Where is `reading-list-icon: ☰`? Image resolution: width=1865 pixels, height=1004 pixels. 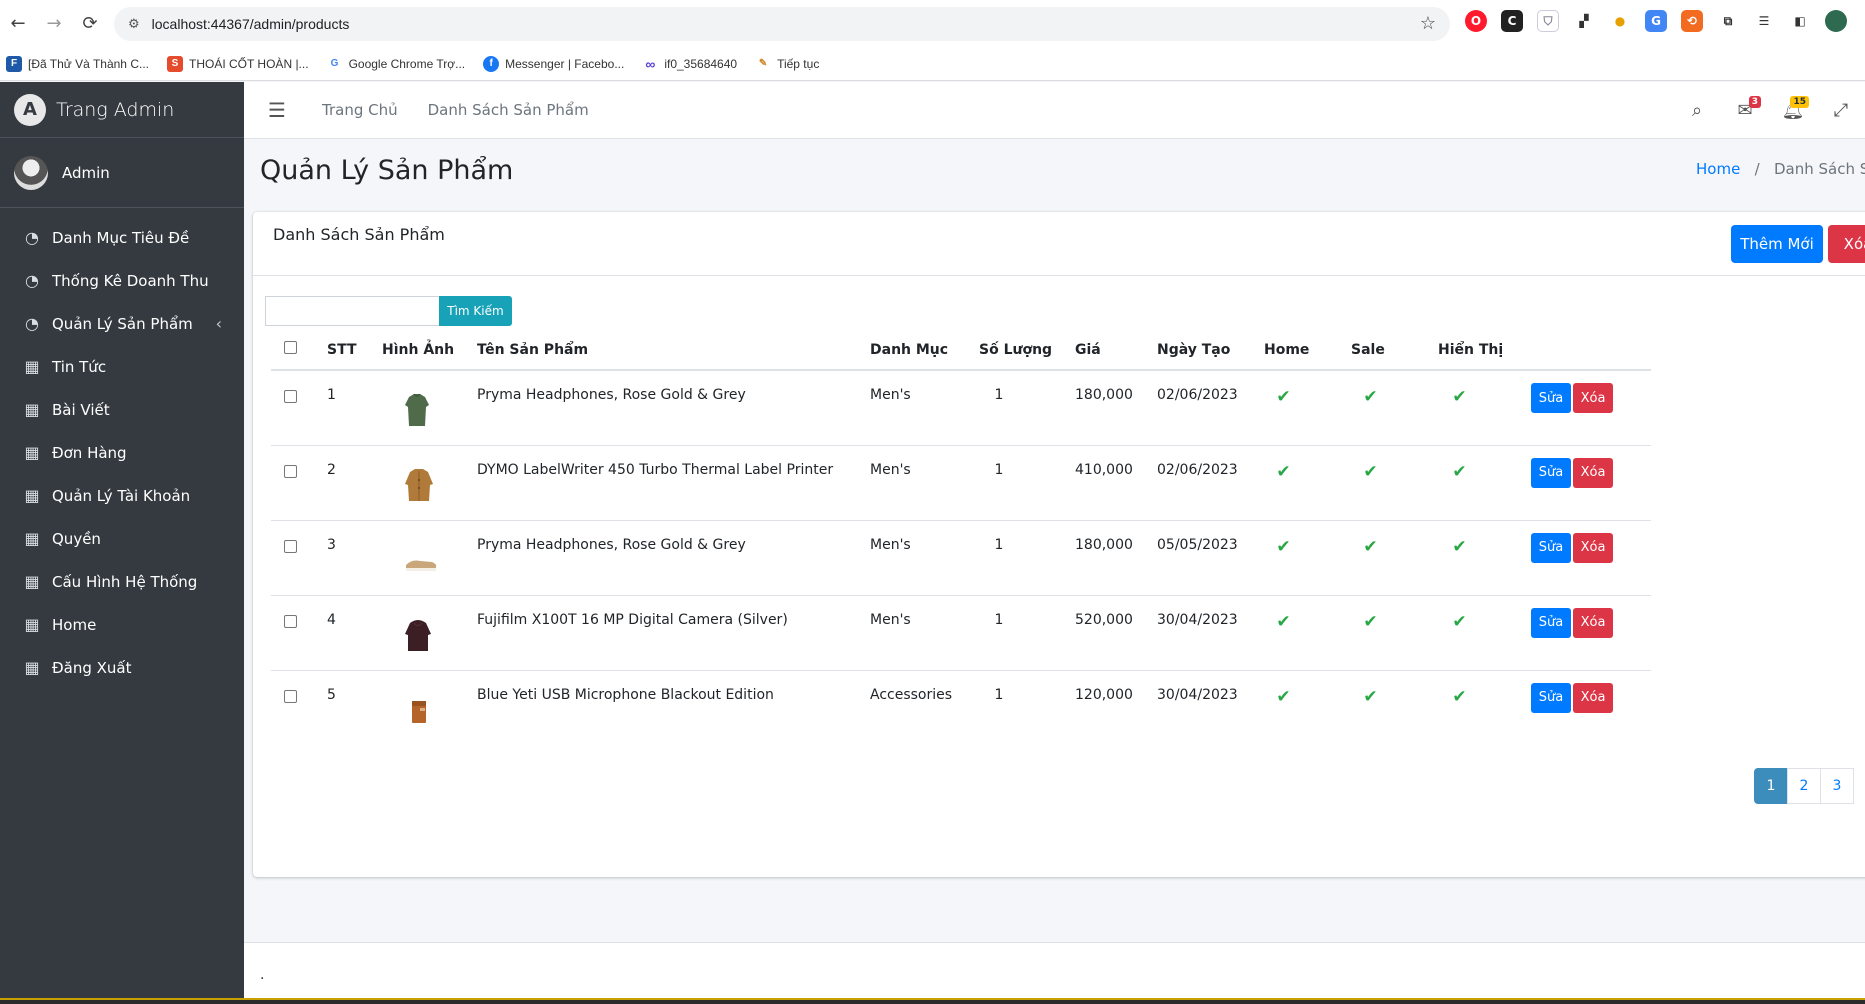 reading-list-icon: ☰ is located at coordinates (1764, 21).